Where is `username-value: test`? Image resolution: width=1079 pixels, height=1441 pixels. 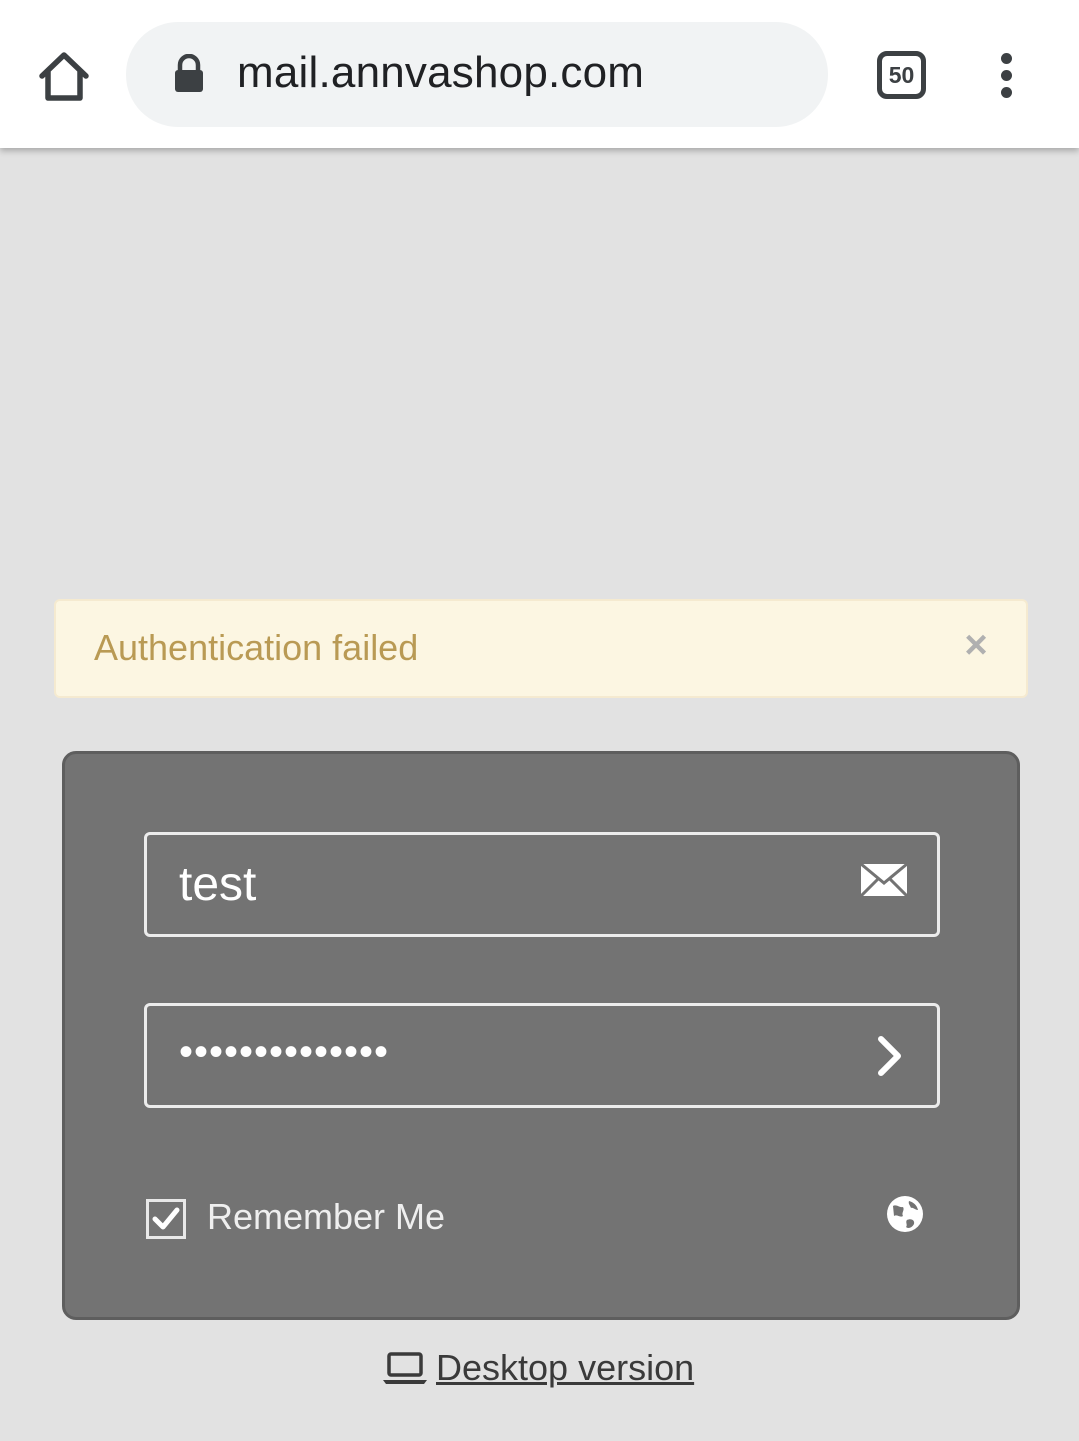
username-value: test is located at coordinates (217, 884).